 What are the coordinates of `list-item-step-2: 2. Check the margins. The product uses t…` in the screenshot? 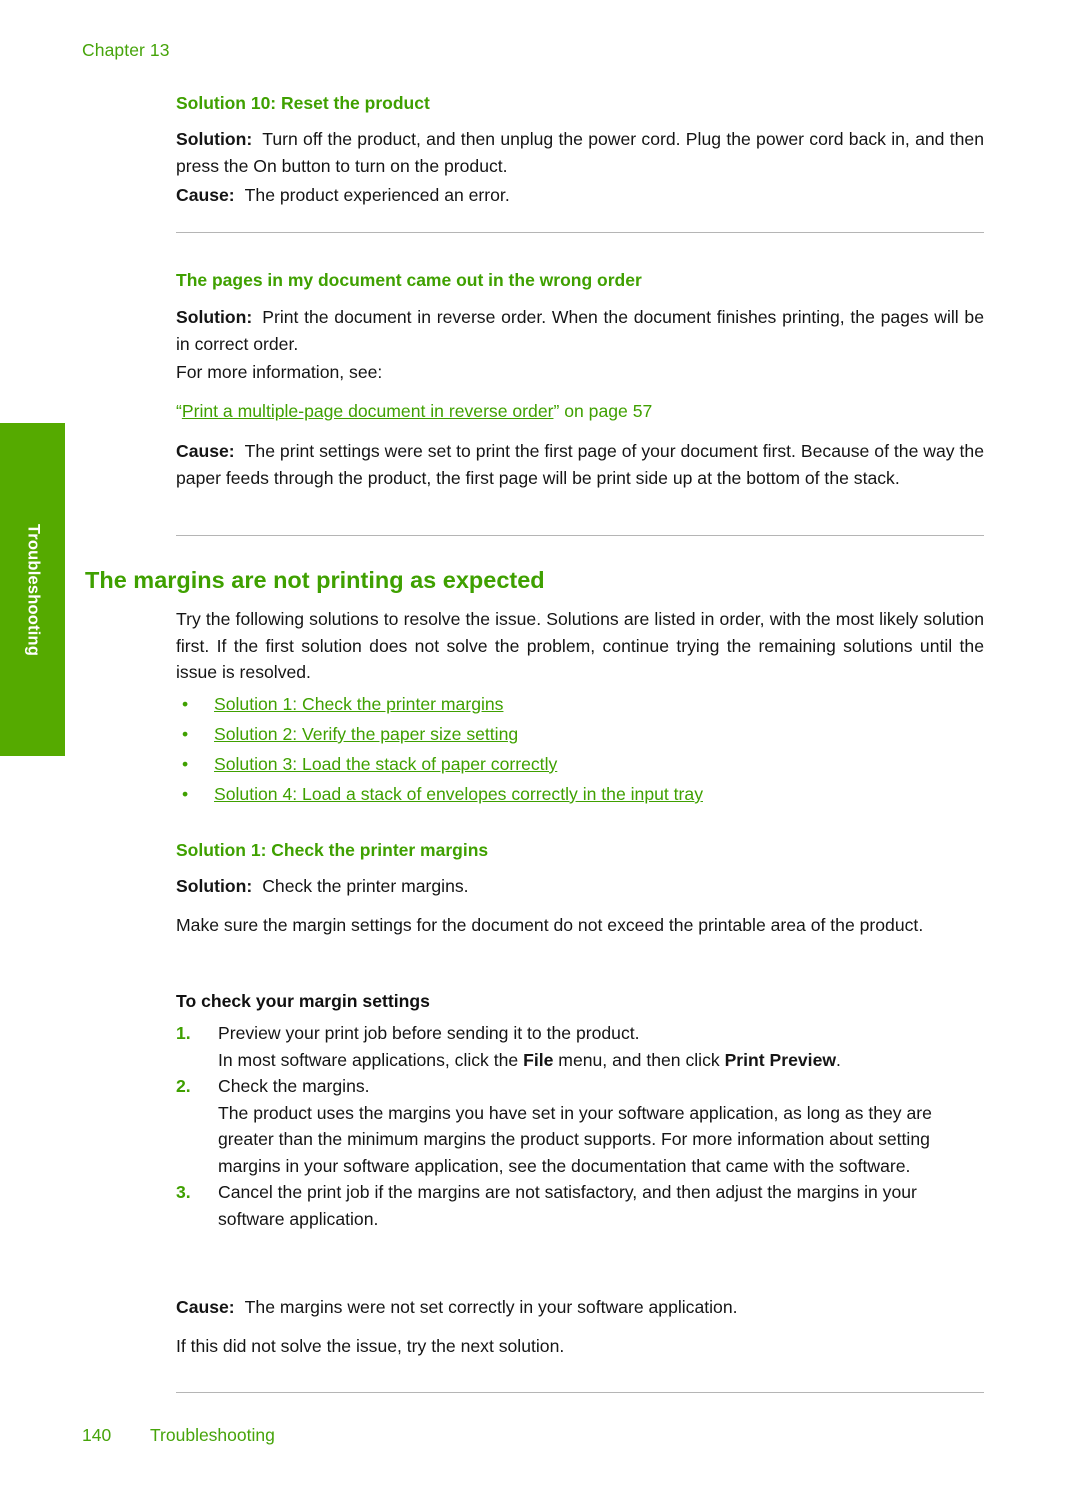 It's located at (580, 1126).